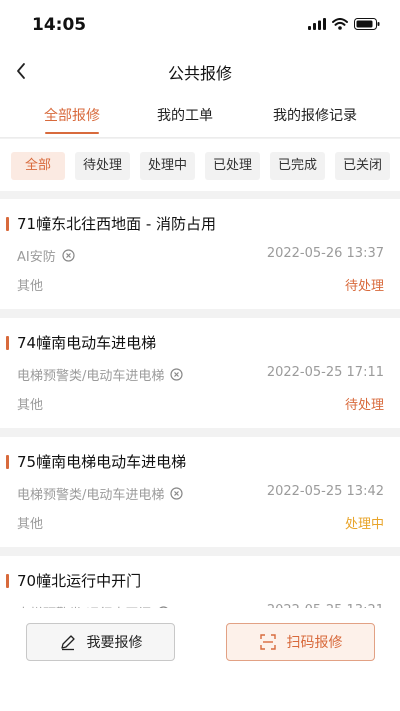 The image size is (400, 711). Describe the element at coordinates (72, 115) in the screenshot. I see `tab-all-repairs: 全部报修` at that location.